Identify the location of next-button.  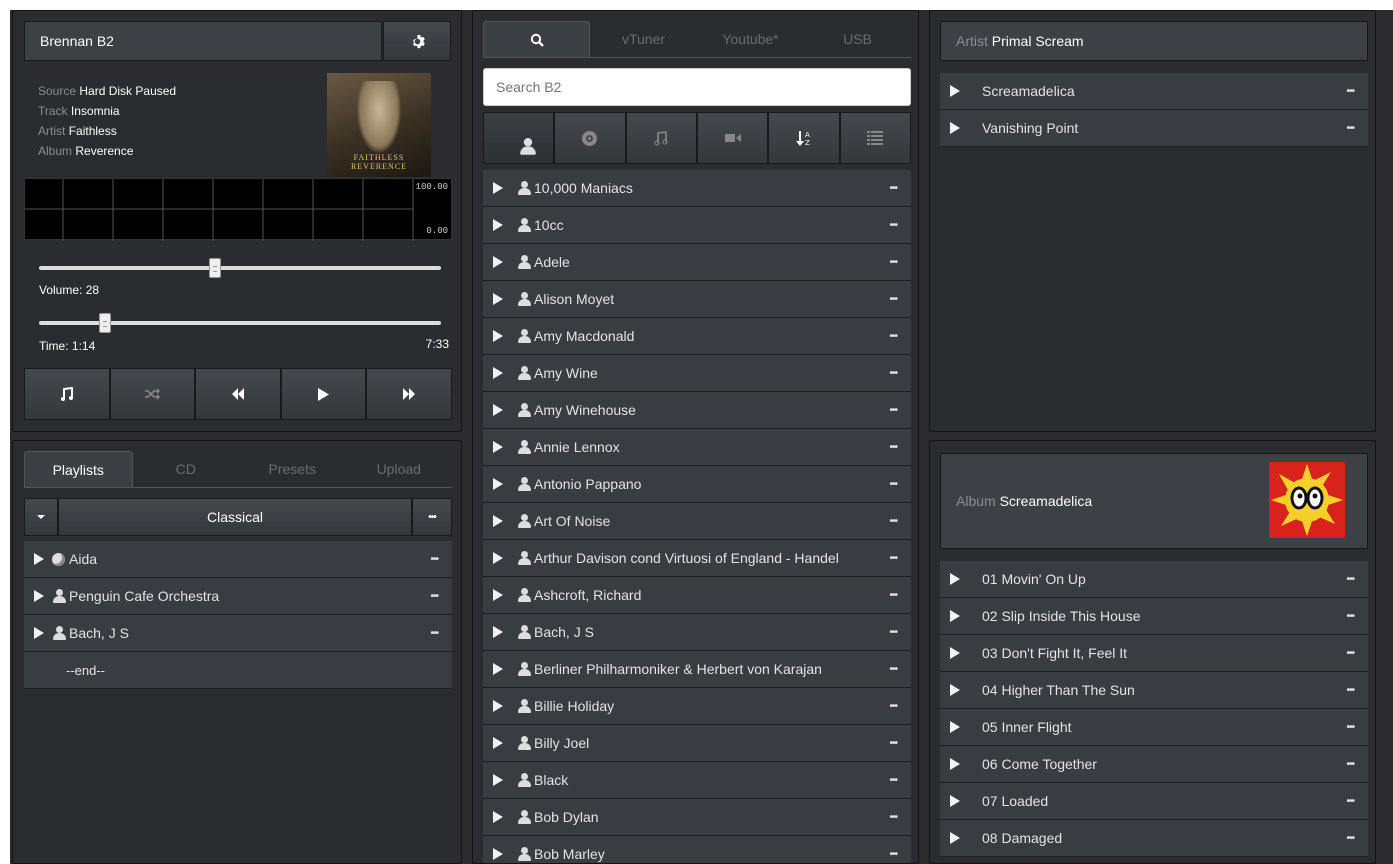
(409, 394).